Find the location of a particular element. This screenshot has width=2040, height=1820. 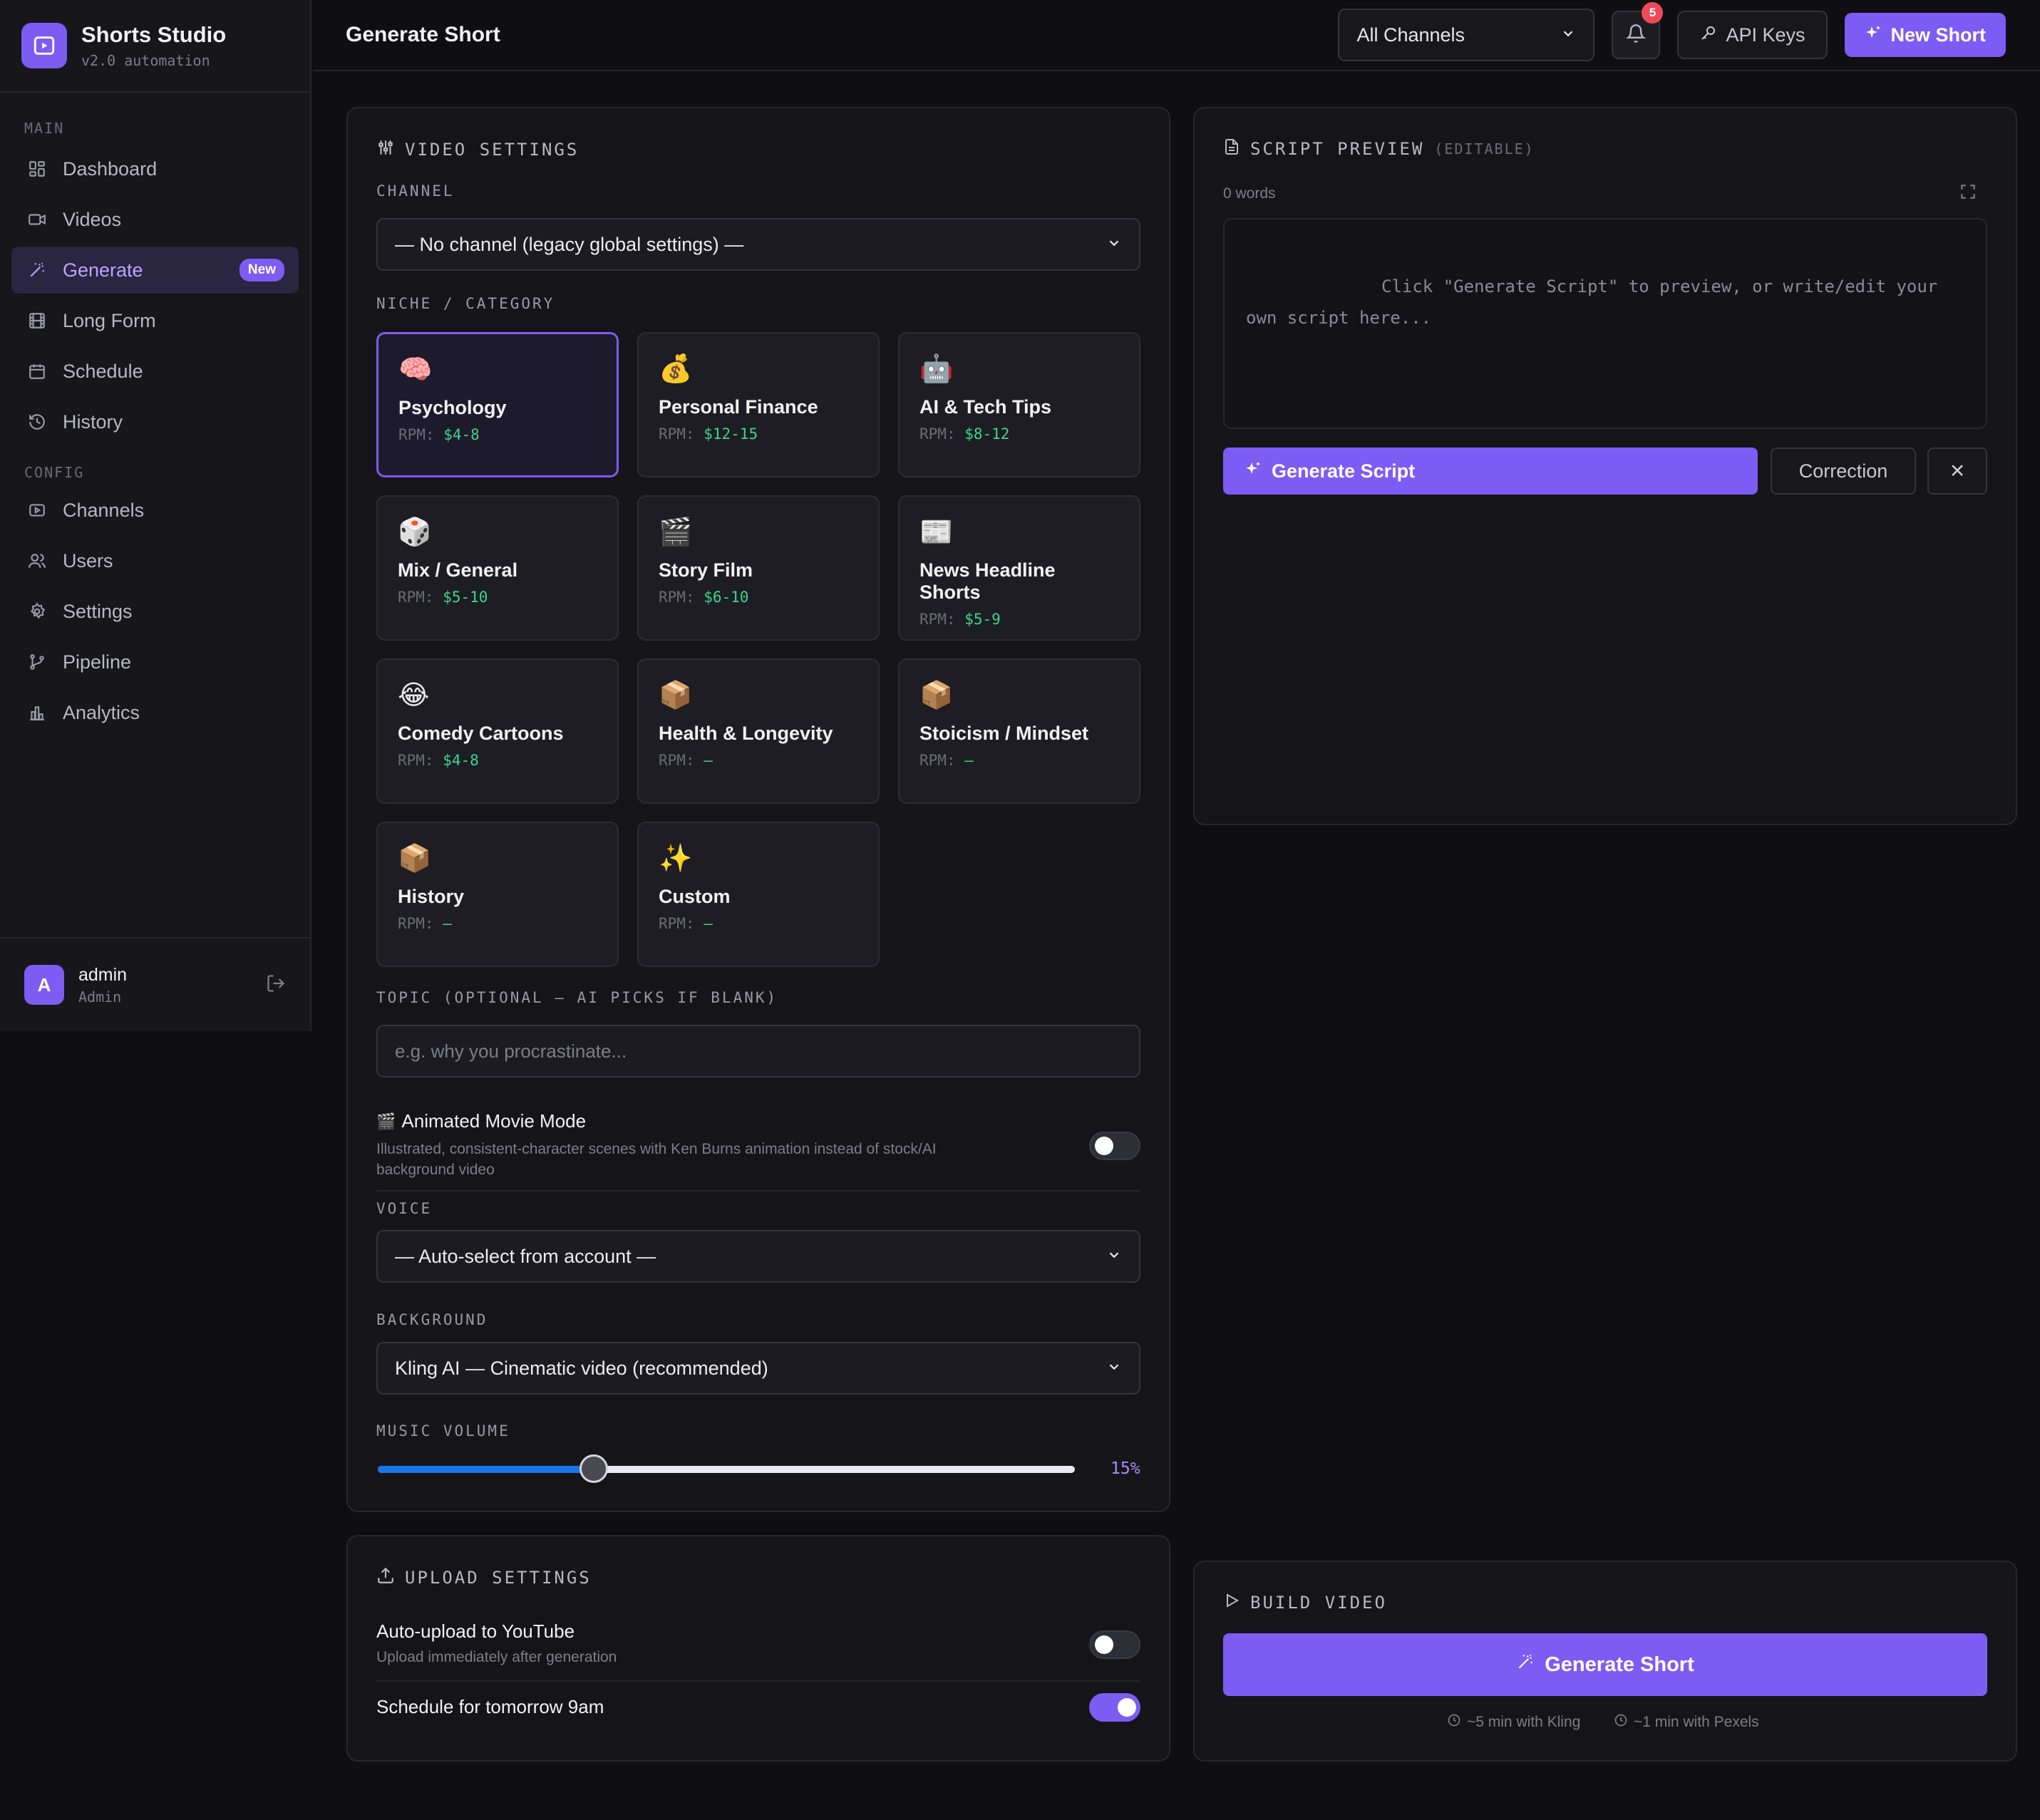

new-short-button: New Short is located at coordinates (1925, 35).